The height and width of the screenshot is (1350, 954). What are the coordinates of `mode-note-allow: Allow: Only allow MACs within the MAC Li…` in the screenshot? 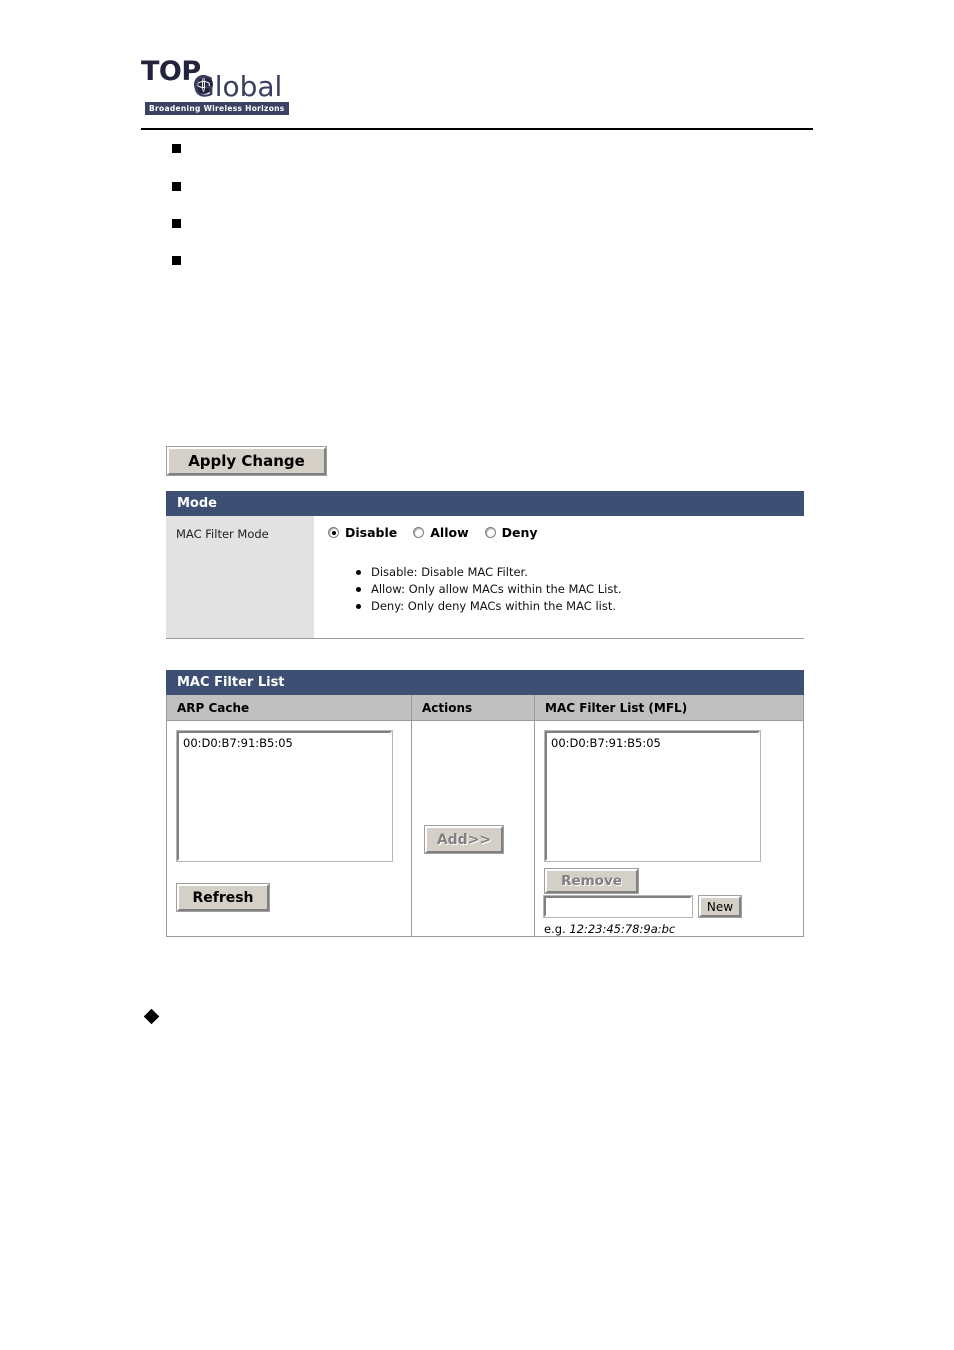 It's located at (580, 589).